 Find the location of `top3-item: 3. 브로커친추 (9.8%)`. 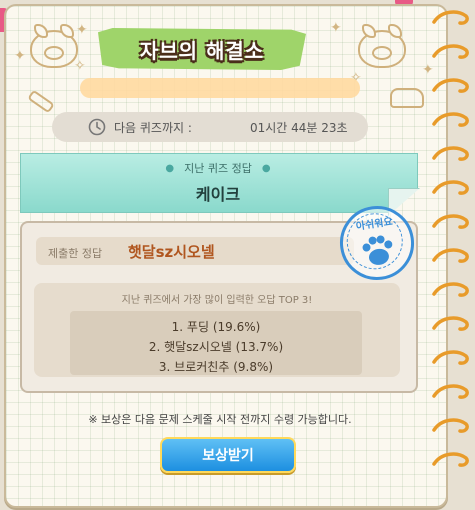

top3-item: 3. 브로커친추 (9.8%) is located at coordinates (216, 367).